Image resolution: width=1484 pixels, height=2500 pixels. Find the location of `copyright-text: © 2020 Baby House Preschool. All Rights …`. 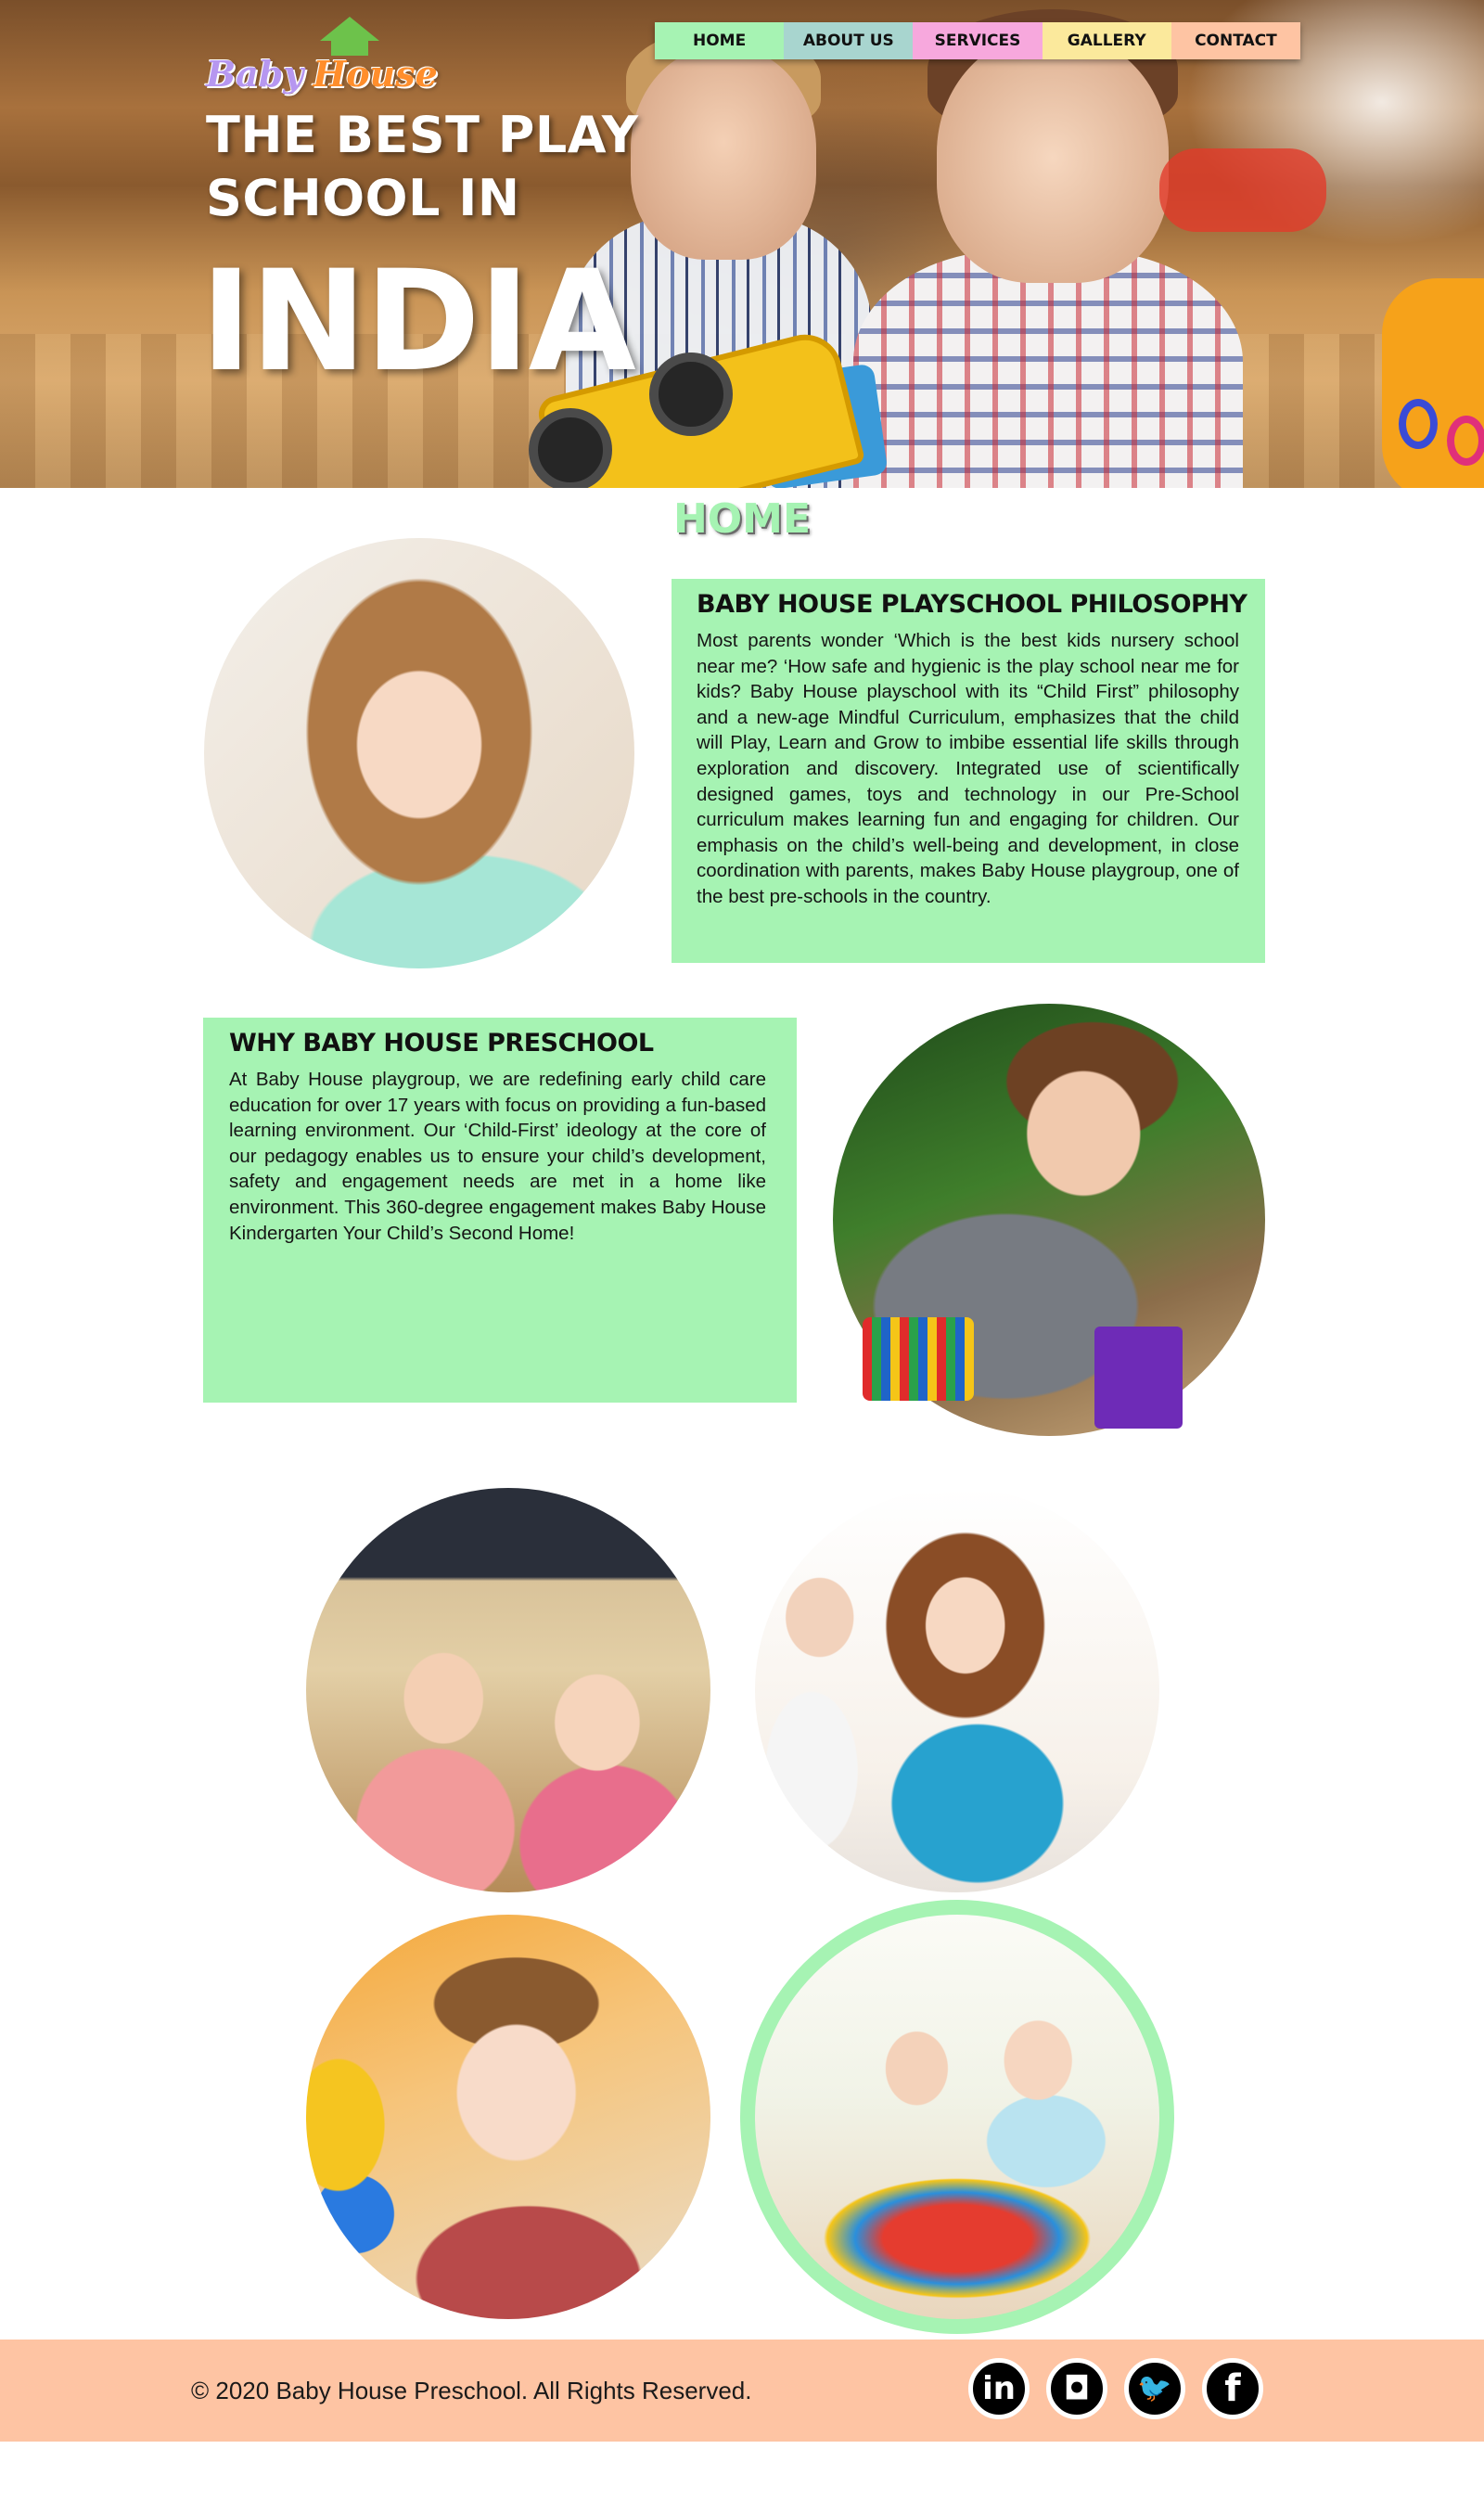

copyright-text: © 2020 Baby House Preschool. All Rights … is located at coordinates (471, 2390).